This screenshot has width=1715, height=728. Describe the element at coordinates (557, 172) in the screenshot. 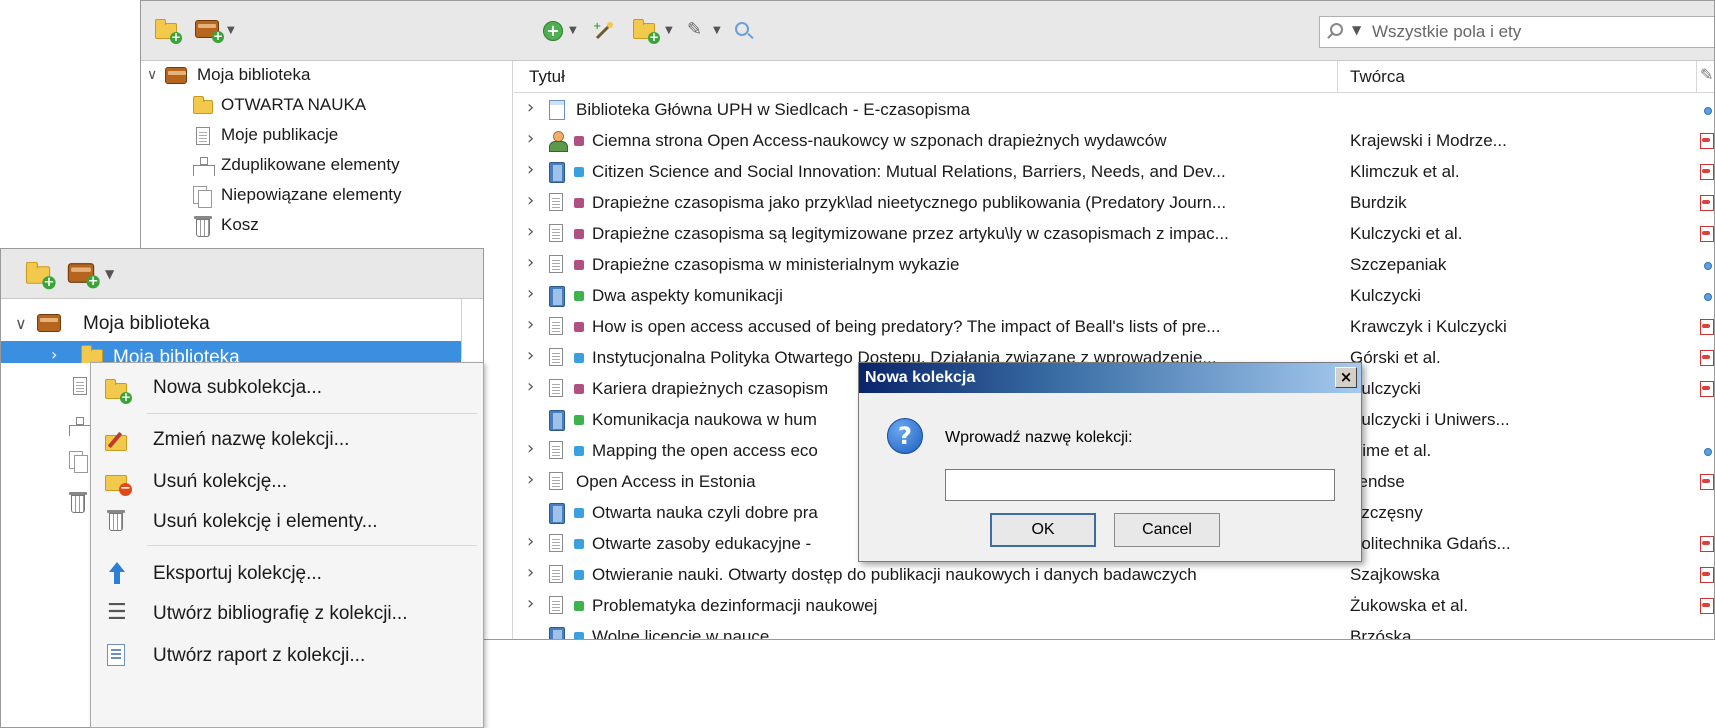

I see `book-icon` at that location.